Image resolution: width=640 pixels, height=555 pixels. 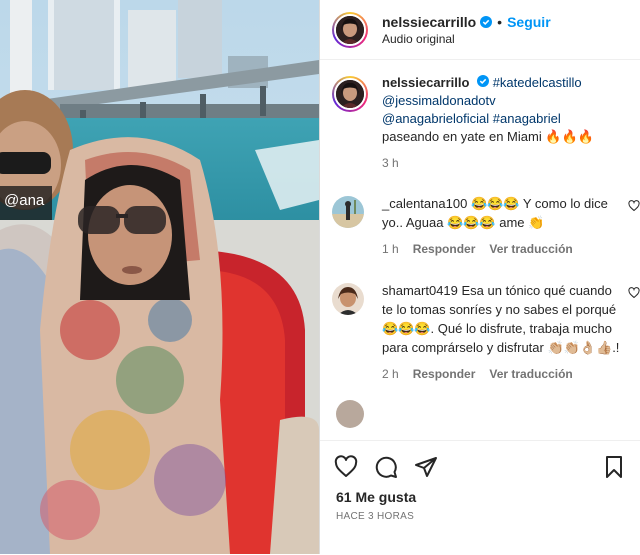 I want to click on mention-link: @jessimaldonadotv, so click(x=439, y=100).